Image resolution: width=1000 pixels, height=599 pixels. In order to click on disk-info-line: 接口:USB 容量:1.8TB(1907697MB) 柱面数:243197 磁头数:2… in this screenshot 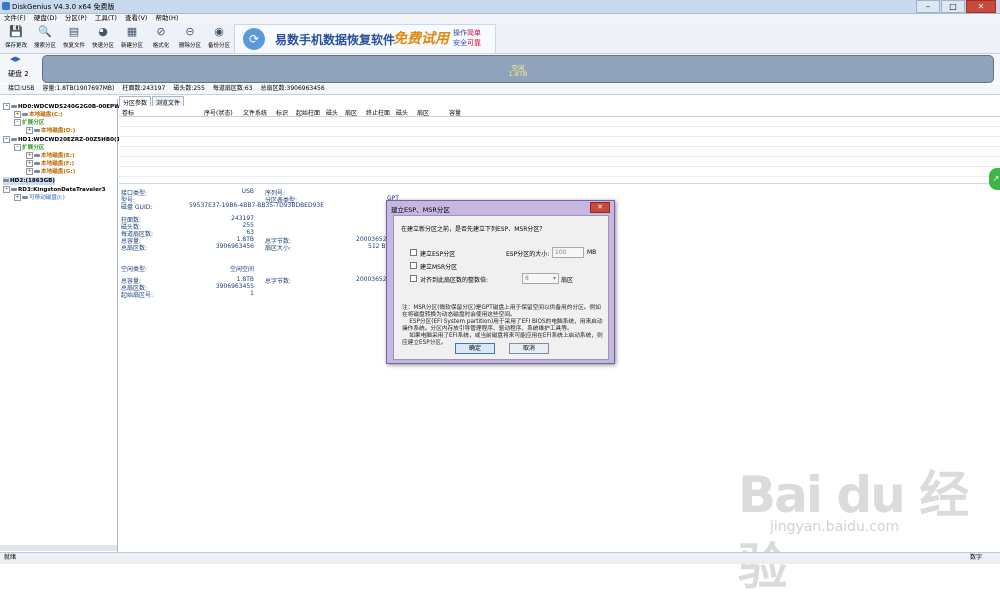, I will do `click(500, 89)`.